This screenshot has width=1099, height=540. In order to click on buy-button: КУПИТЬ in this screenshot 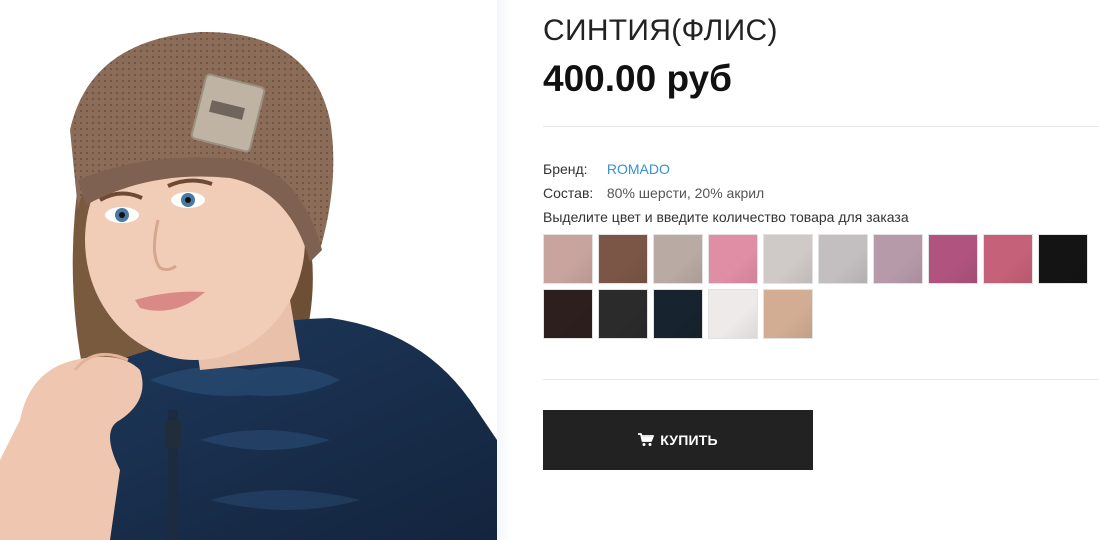, I will do `click(678, 440)`.